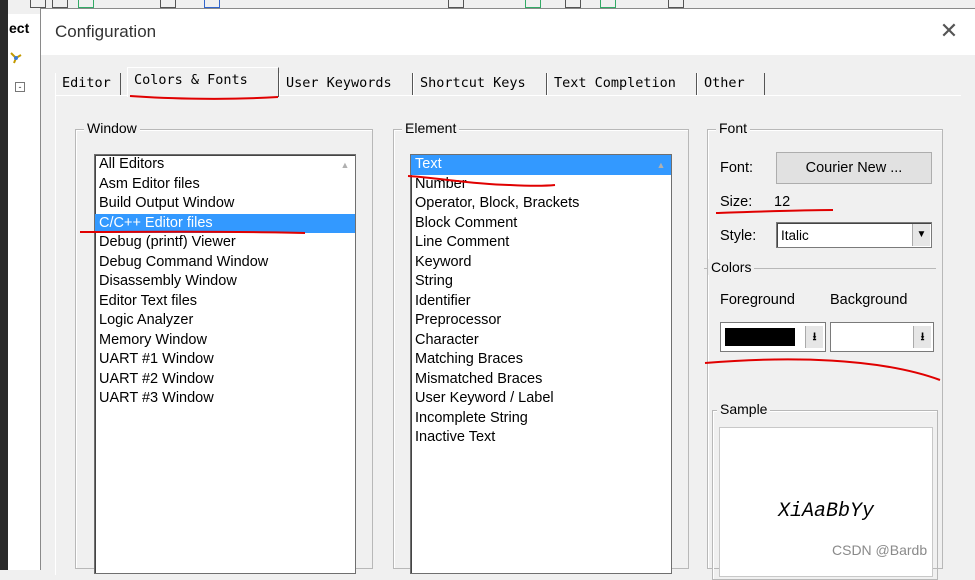 The height and width of the screenshot is (580, 975). What do you see at coordinates (225, 263) in the screenshot?
I see `list-item: Debug Command Window` at bounding box center [225, 263].